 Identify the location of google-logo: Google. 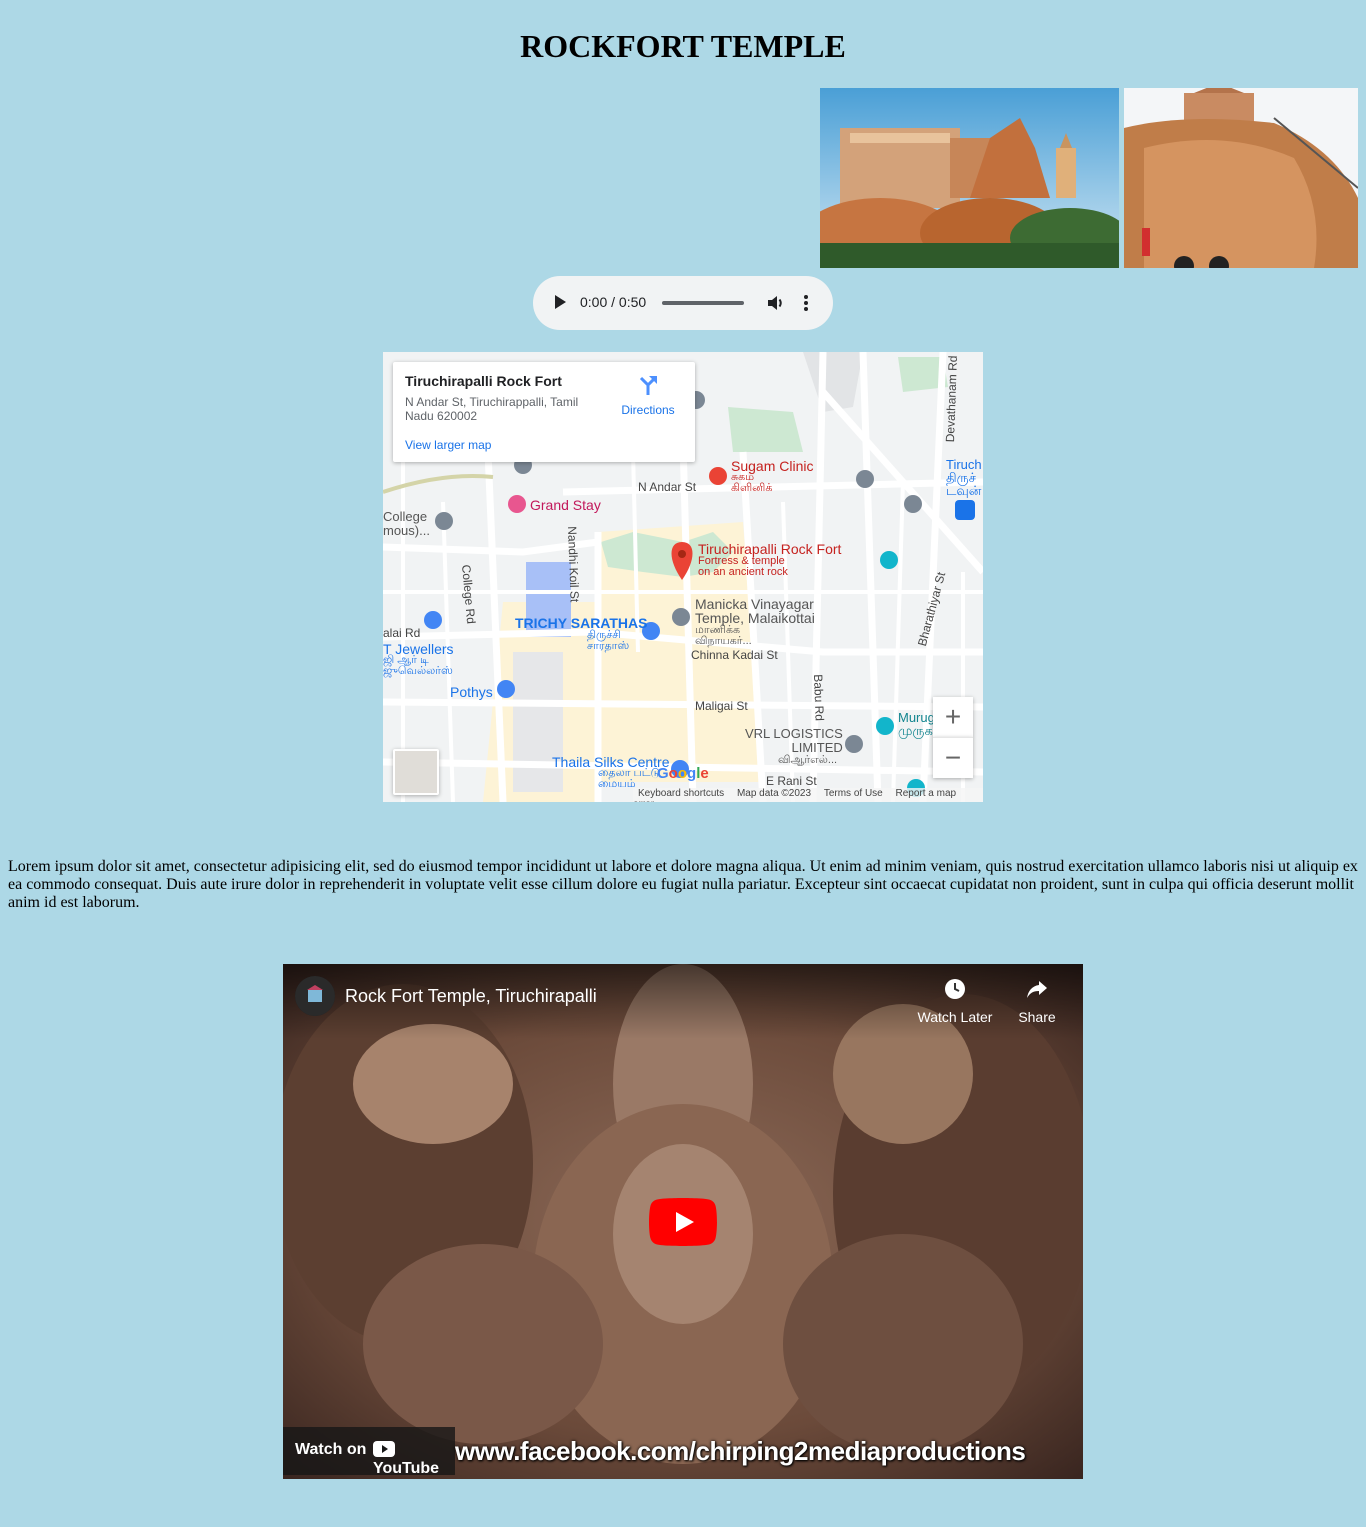
(683, 773).